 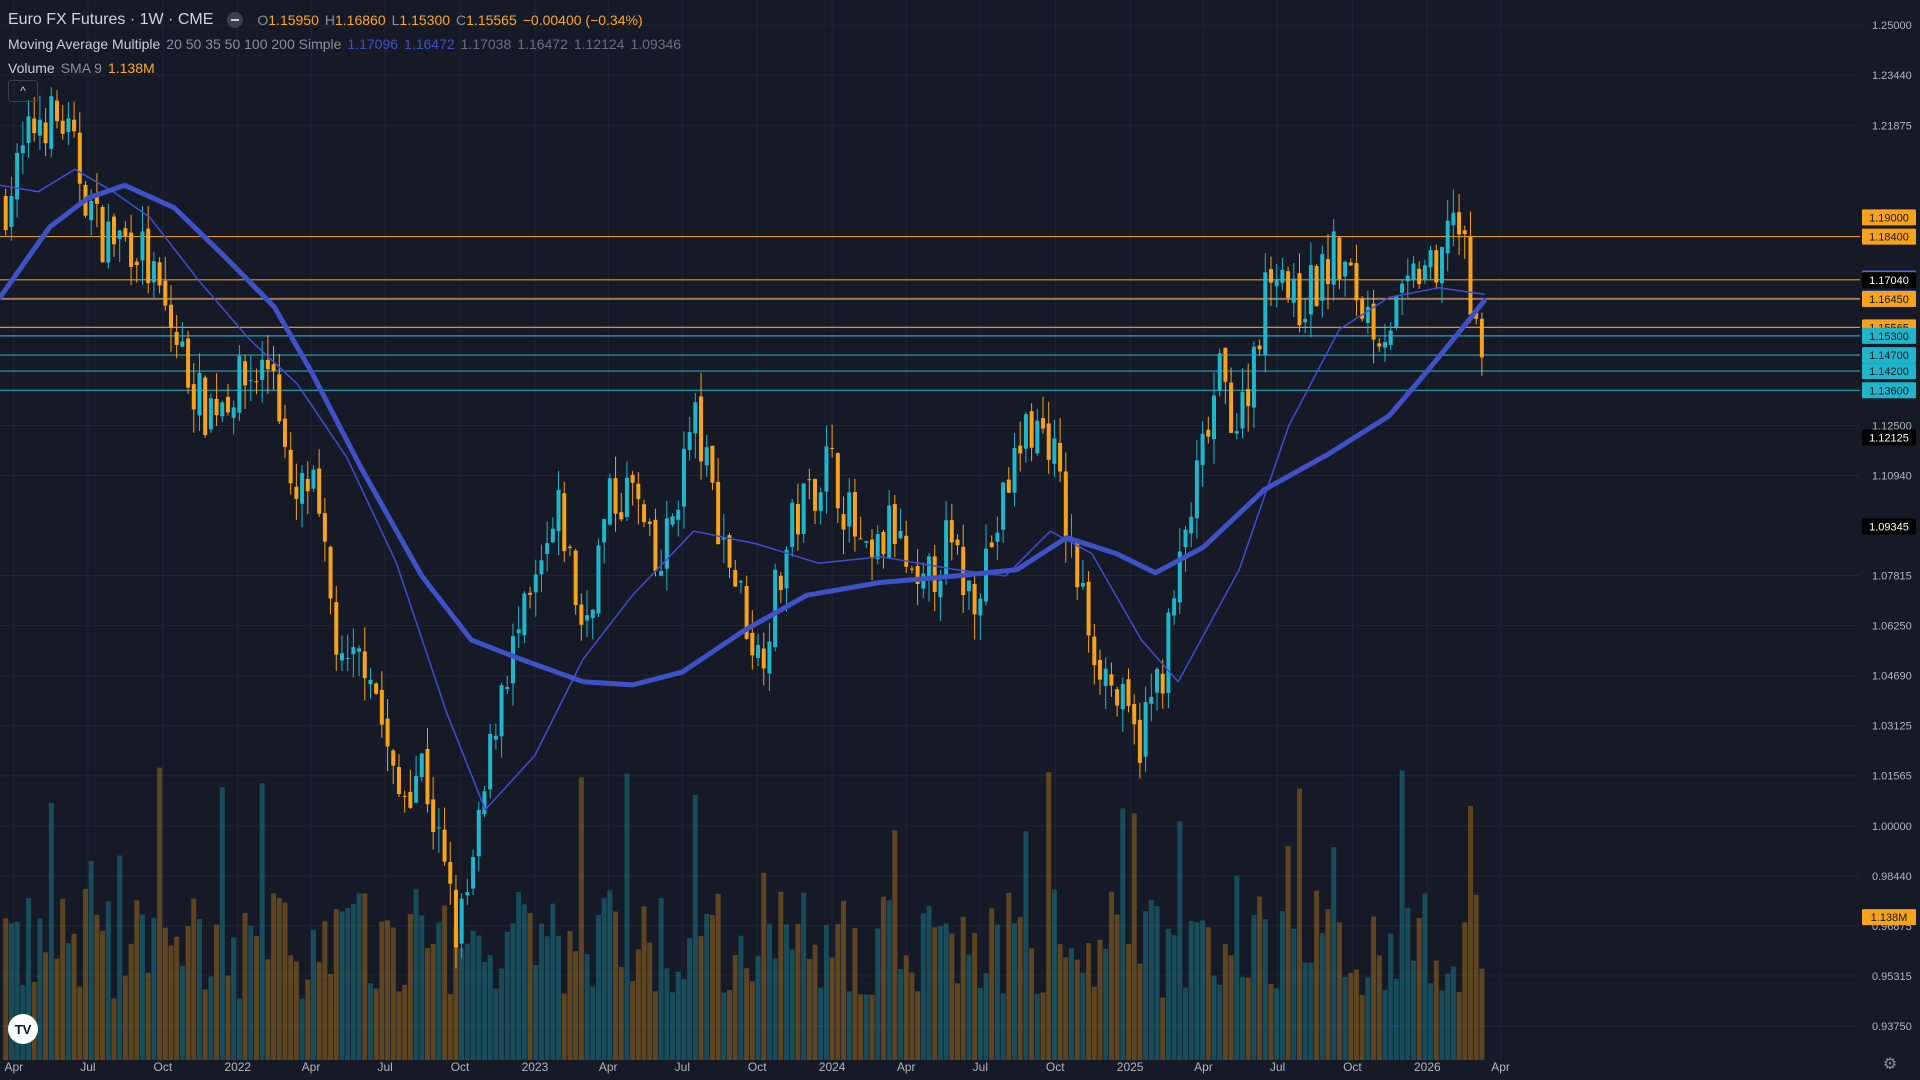 I want to click on gear-icon: ⚙, so click(x=1890, y=1064).